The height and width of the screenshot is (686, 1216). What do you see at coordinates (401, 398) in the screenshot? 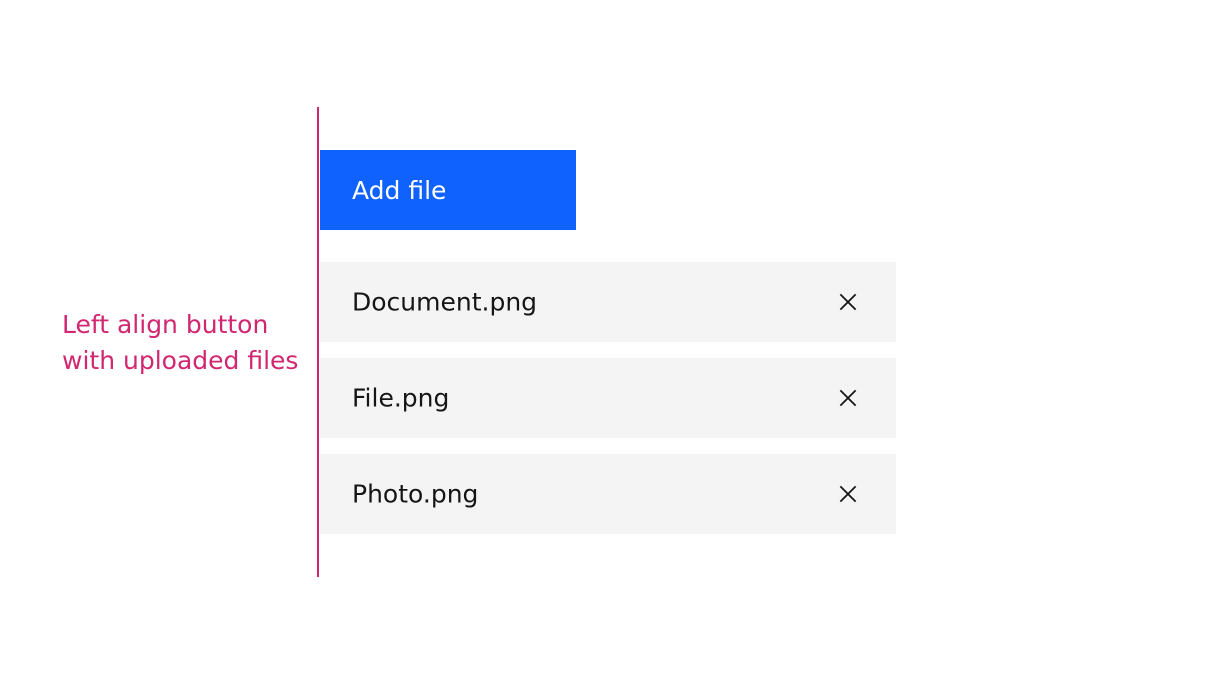
I see `file-name: File.png` at bounding box center [401, 398].